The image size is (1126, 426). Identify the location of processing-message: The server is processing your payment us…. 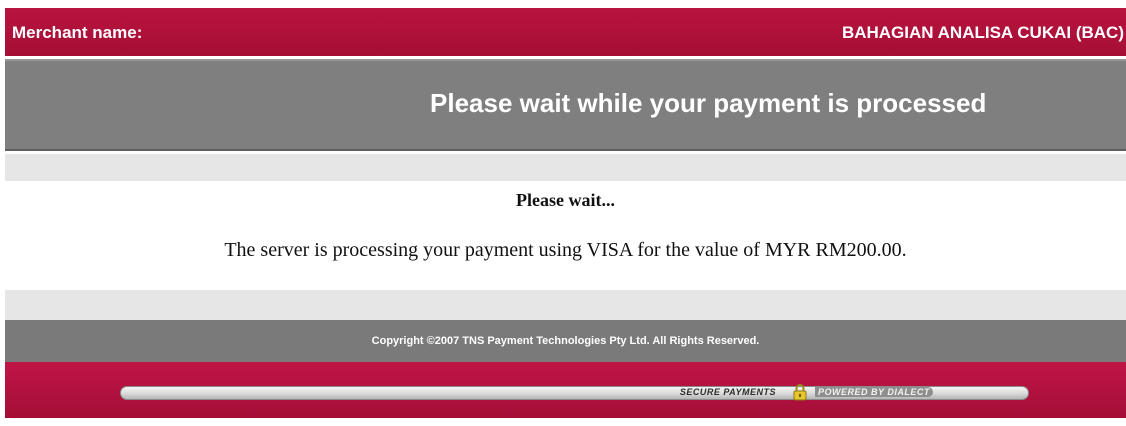
(565, 250).